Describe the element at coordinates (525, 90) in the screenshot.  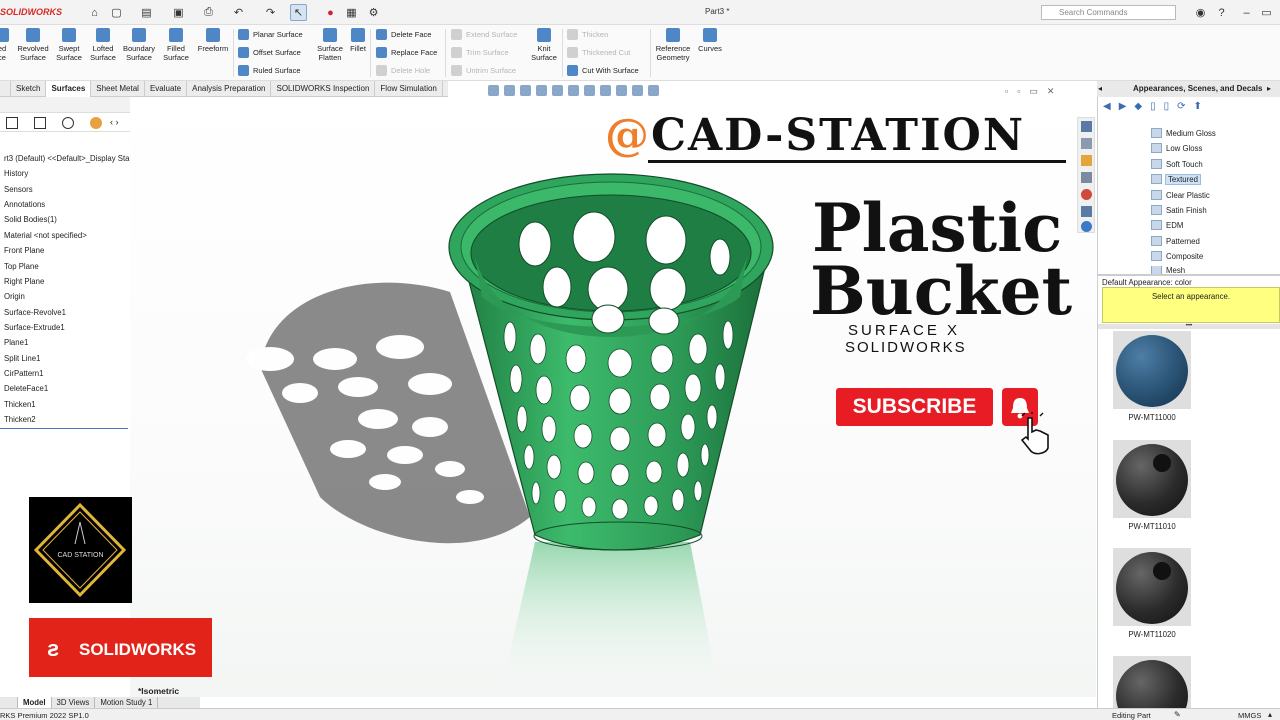
I see `previous-view-icon` at that location.